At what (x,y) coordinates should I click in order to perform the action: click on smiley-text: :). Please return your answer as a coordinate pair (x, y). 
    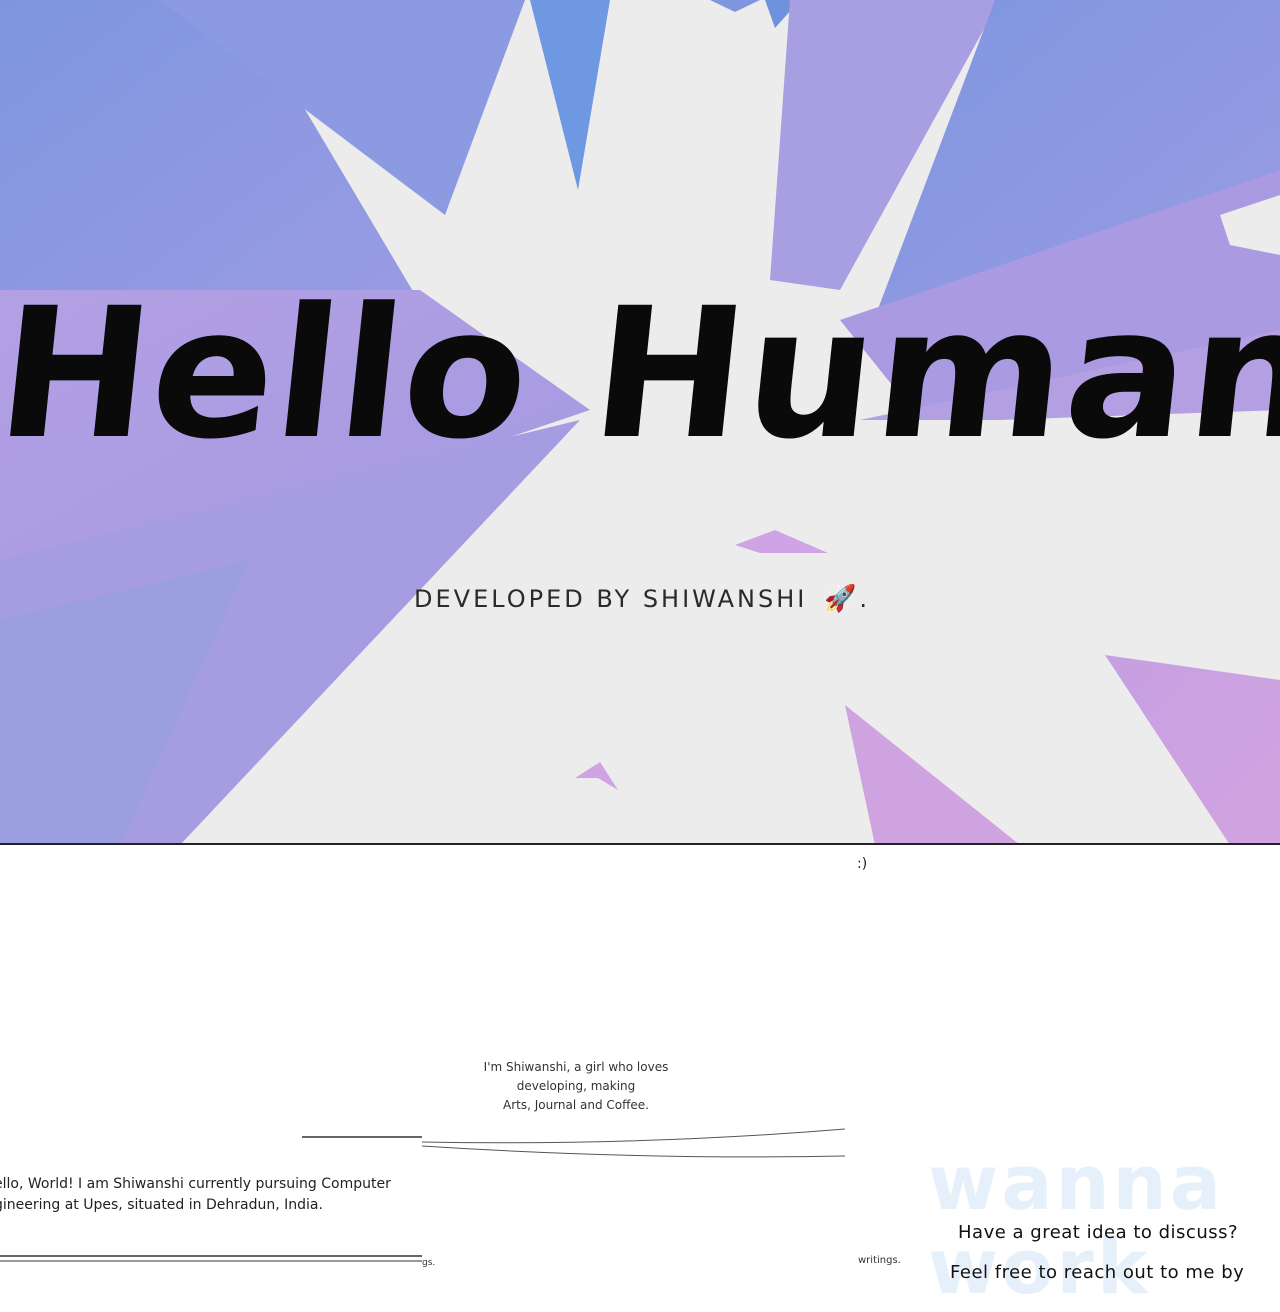
    Looking at the image, I should click on (862, 864).